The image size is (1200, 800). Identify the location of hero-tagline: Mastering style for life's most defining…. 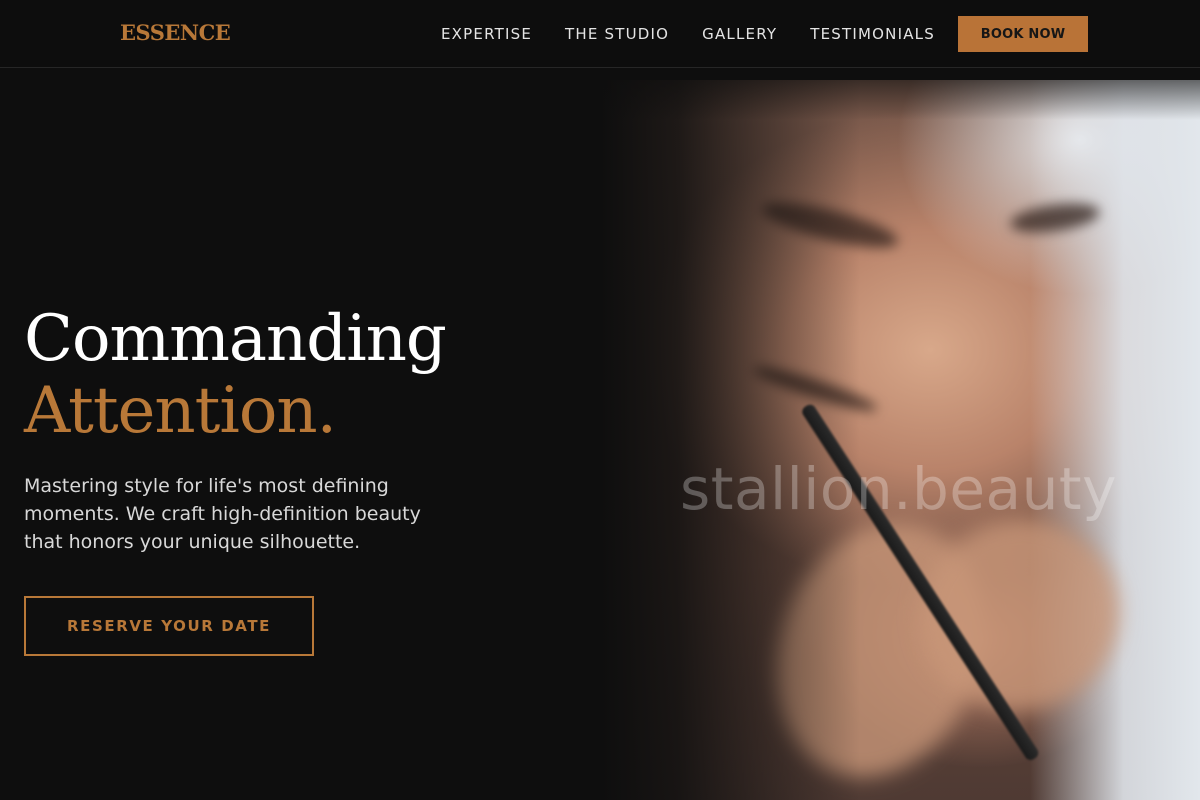
(222, 514).